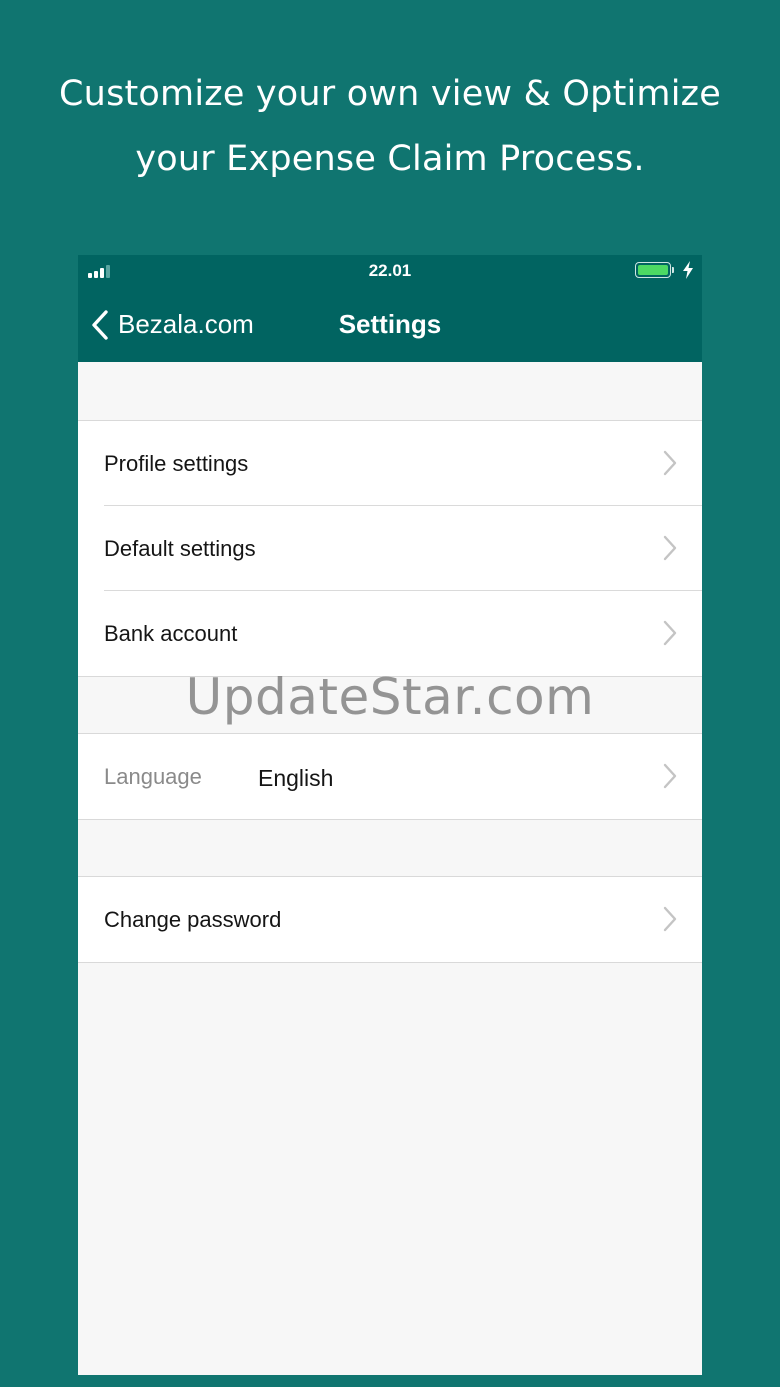 This screenshot has height=1387, width=780. What do you see at coordinates (390, 633) in the screenshot?
I see `bank-account-row: Bank account` at bounding box center [390, 633].